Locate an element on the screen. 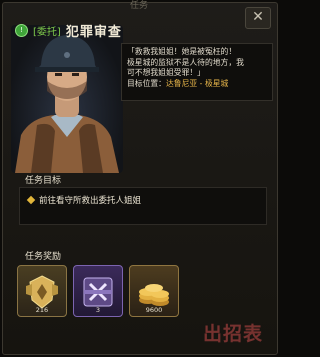 Image resolution: width=320 pixels, height=357 pixels. top-tab-label: 任务 is located at coordinates (138, 6).